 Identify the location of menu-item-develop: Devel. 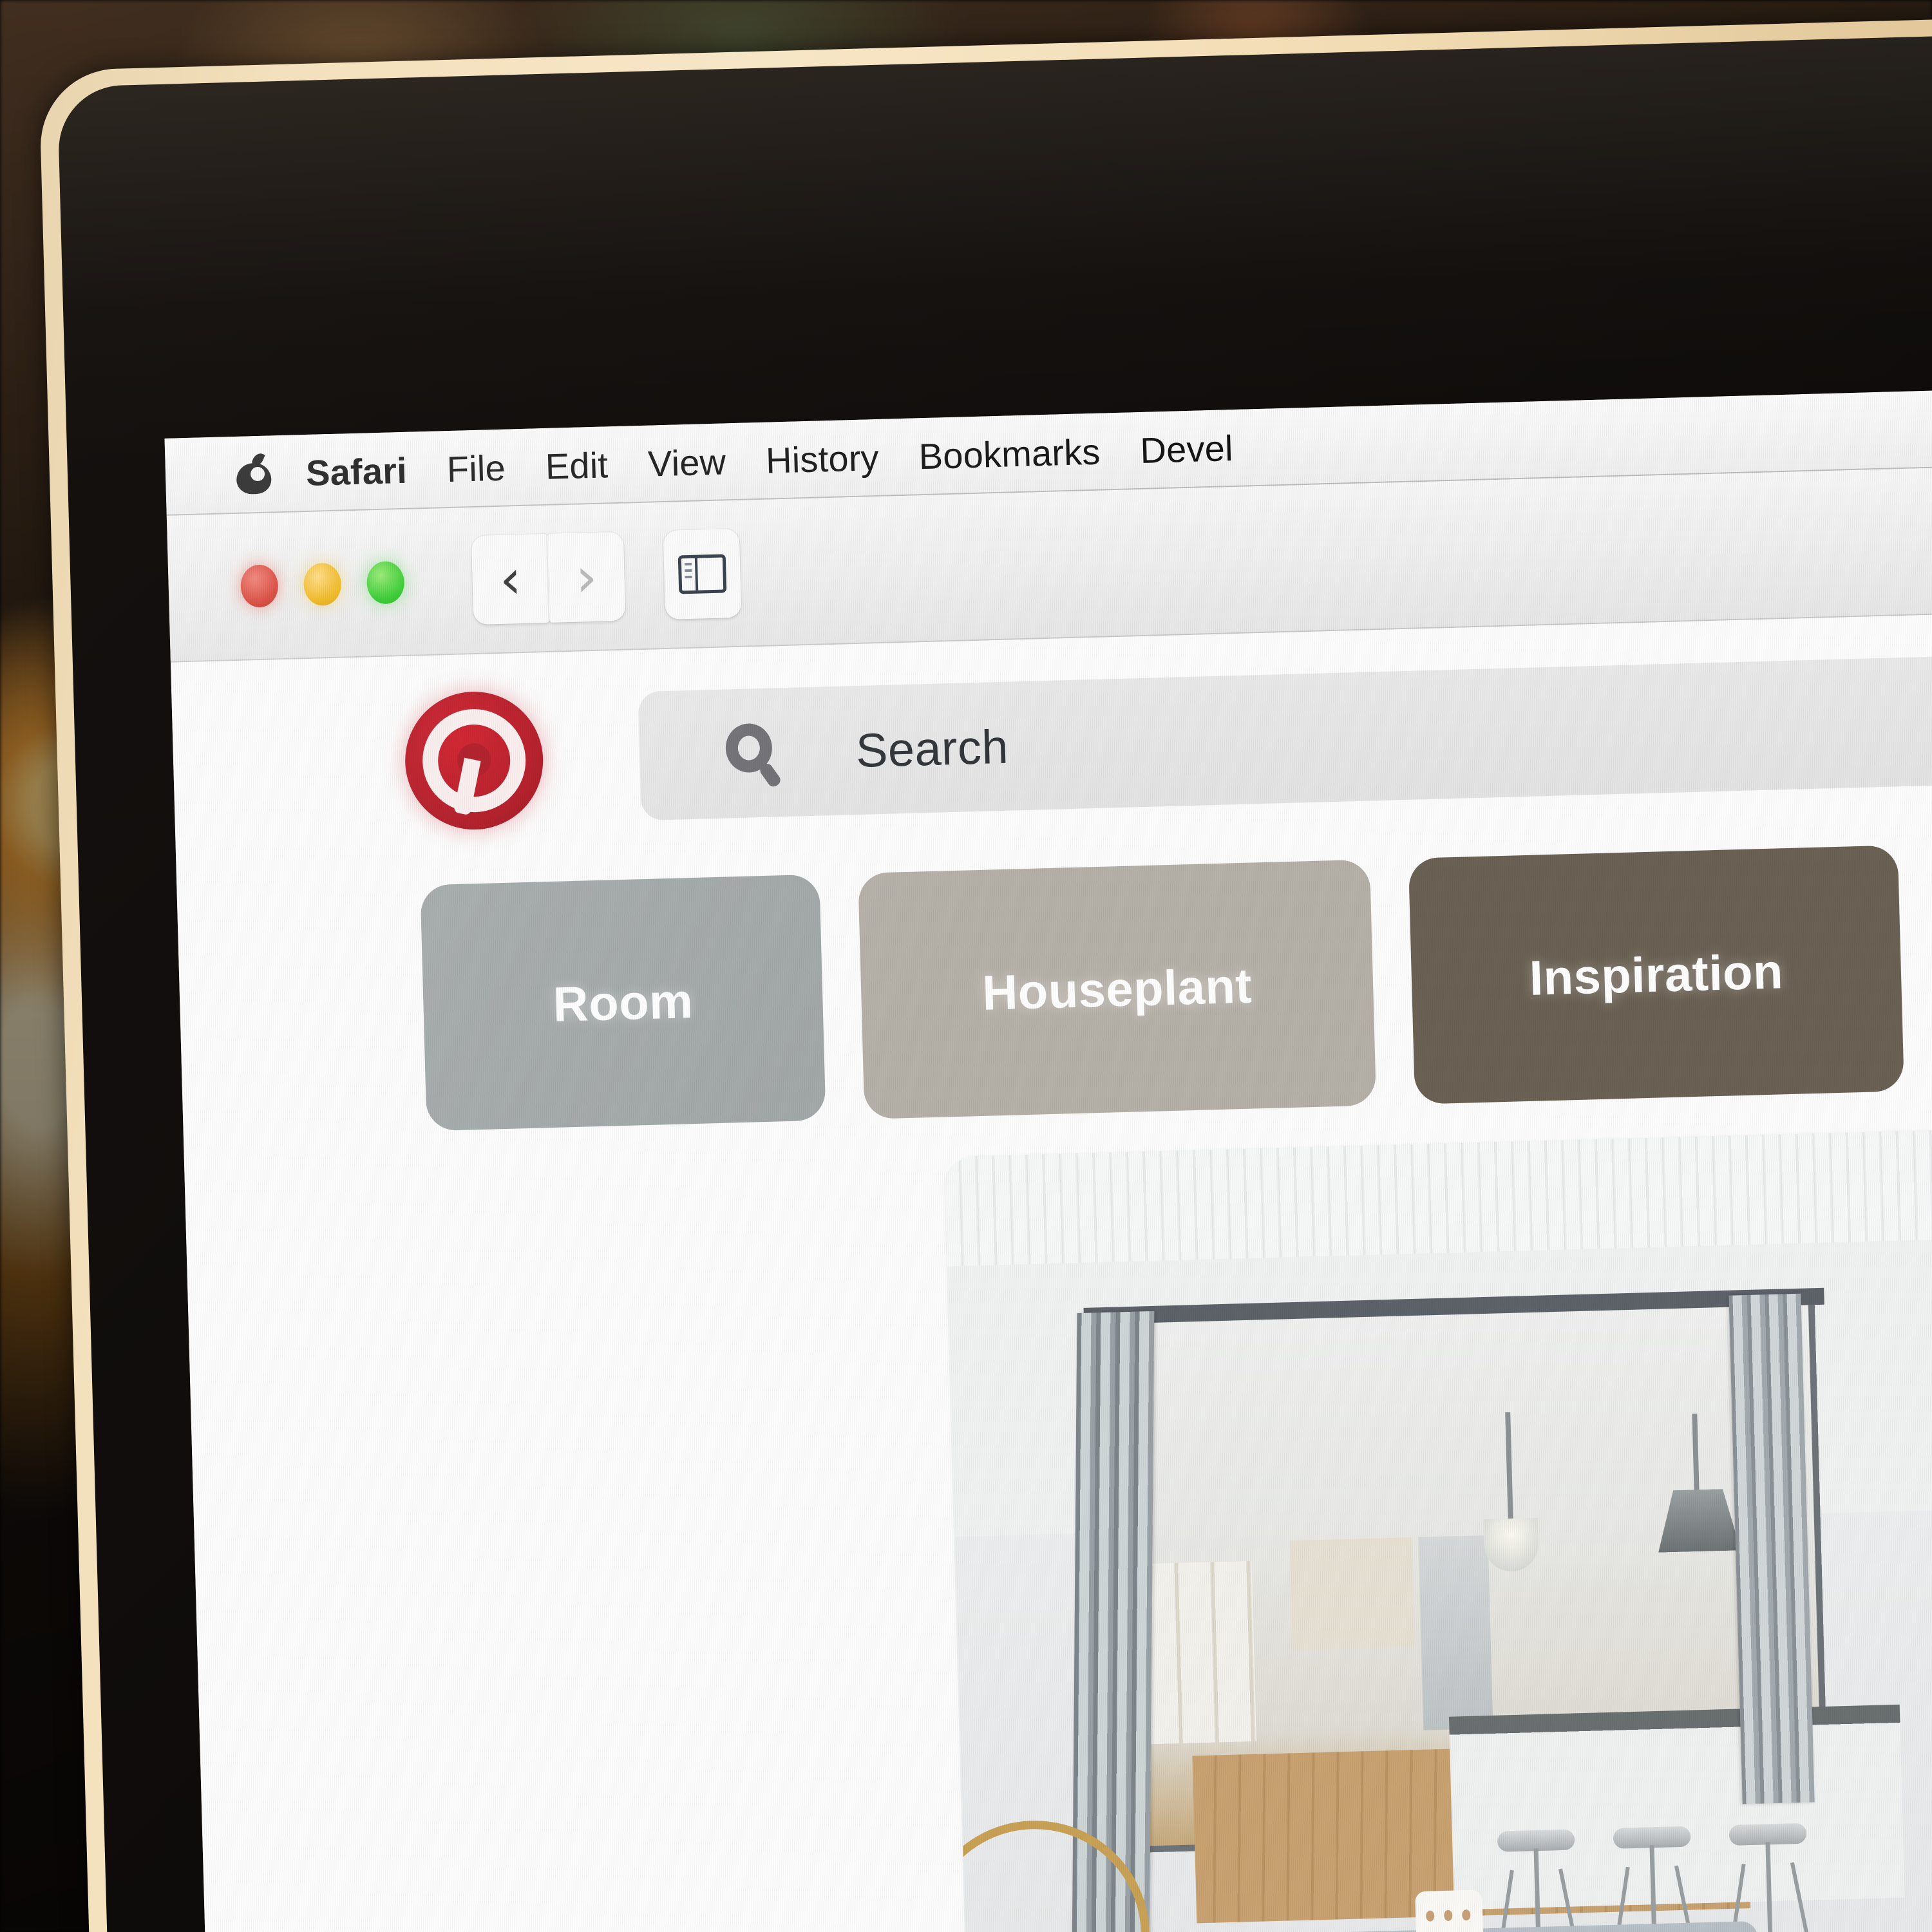
(1187, 449).